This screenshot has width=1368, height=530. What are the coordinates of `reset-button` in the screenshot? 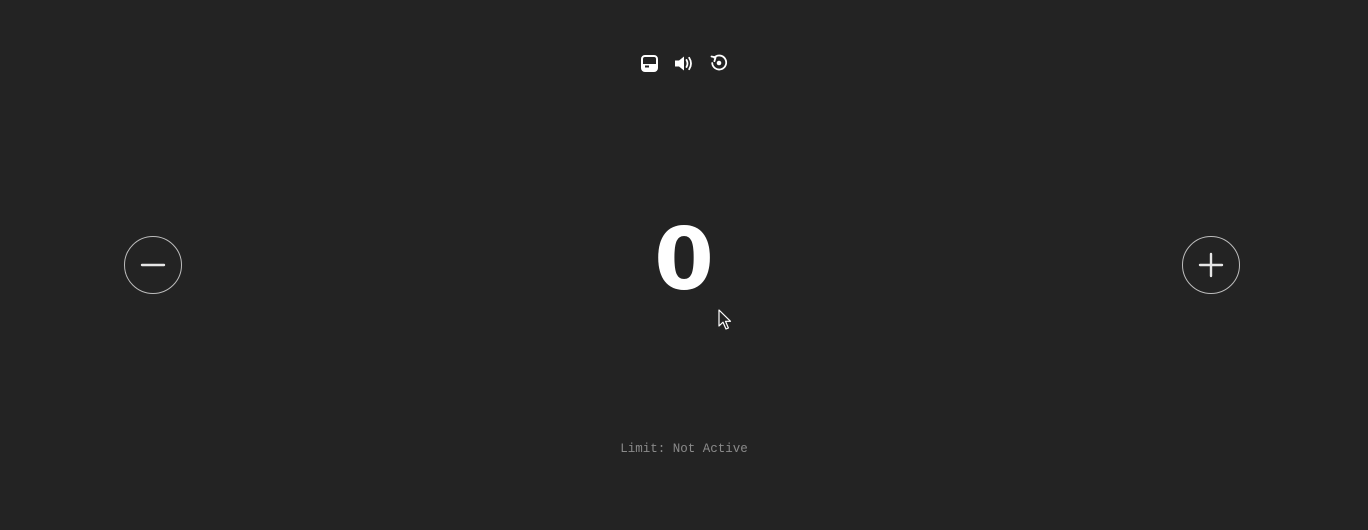 It's located at (719, 63).